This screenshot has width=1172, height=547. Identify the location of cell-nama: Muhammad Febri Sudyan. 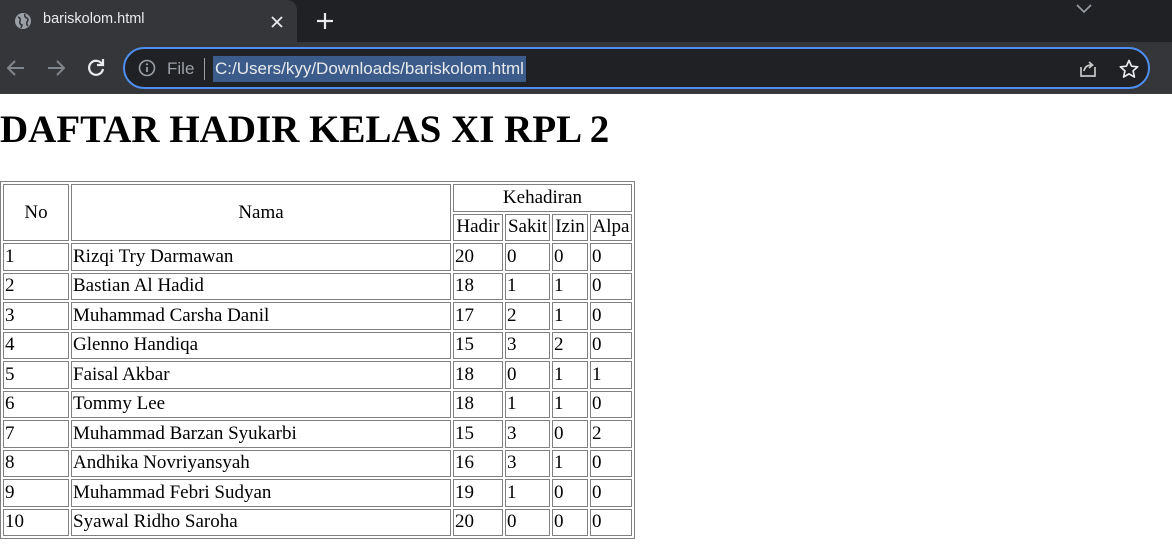
(261, 493).